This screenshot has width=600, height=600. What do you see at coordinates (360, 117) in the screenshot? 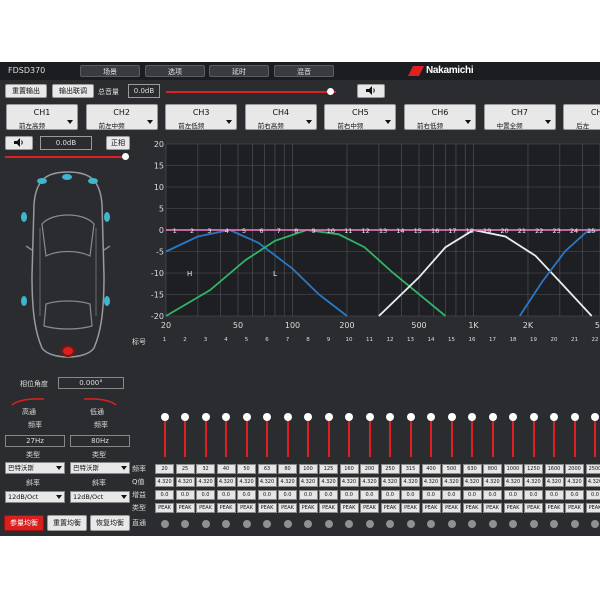
I see `channel-button-5: CH5 前右中频` at bounding box center [360, 117].